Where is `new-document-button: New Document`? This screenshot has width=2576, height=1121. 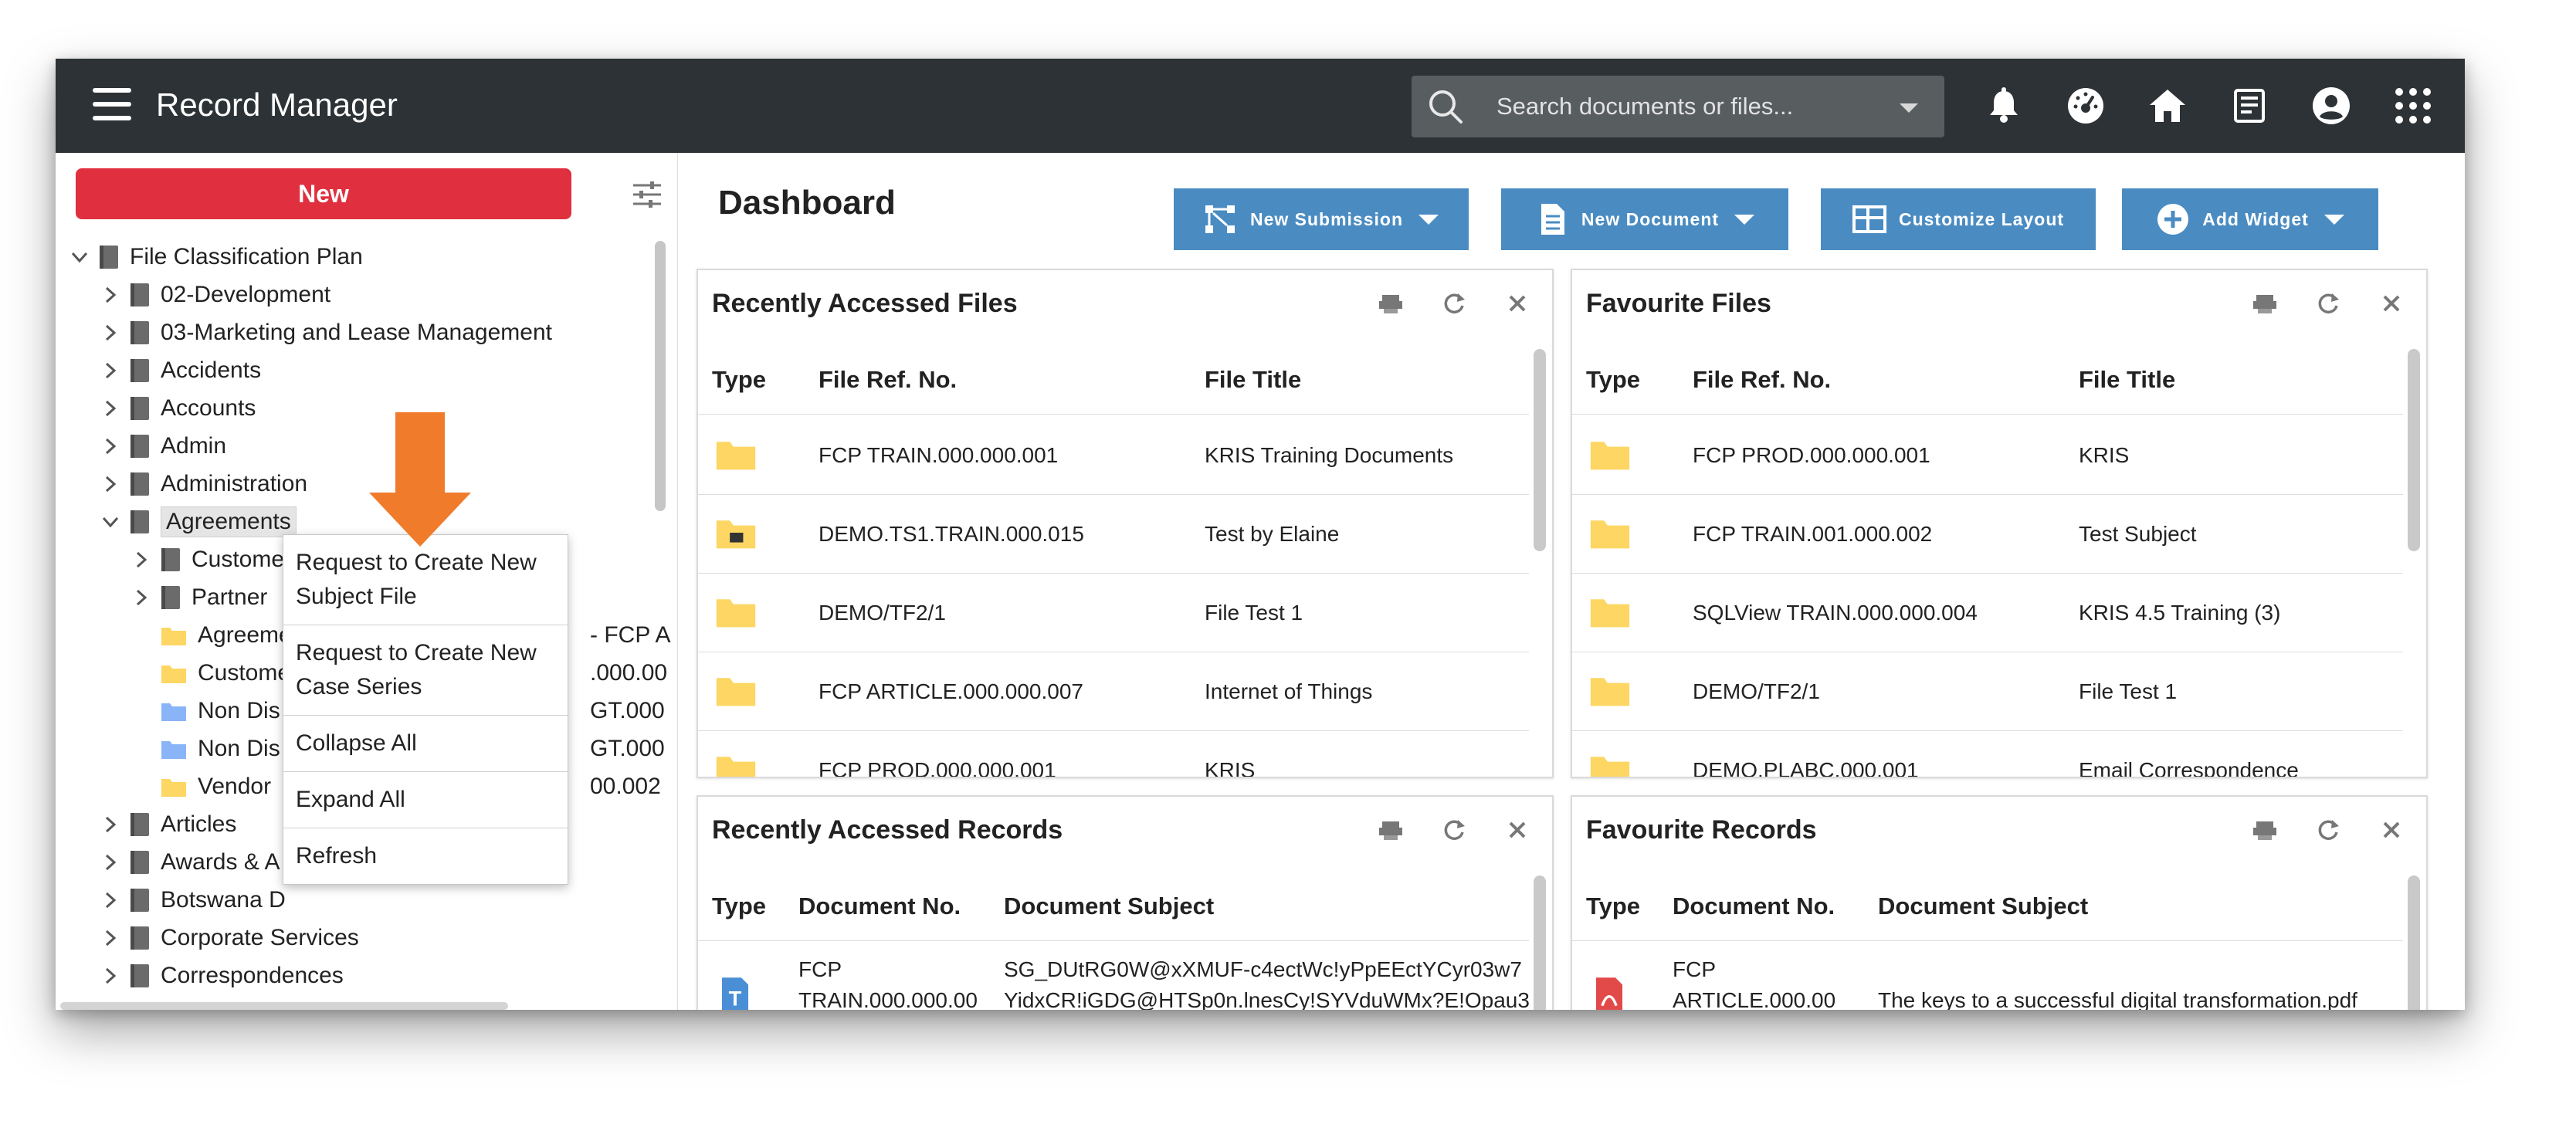 new-document-button: New Document is located at coordinates (1644, 219).